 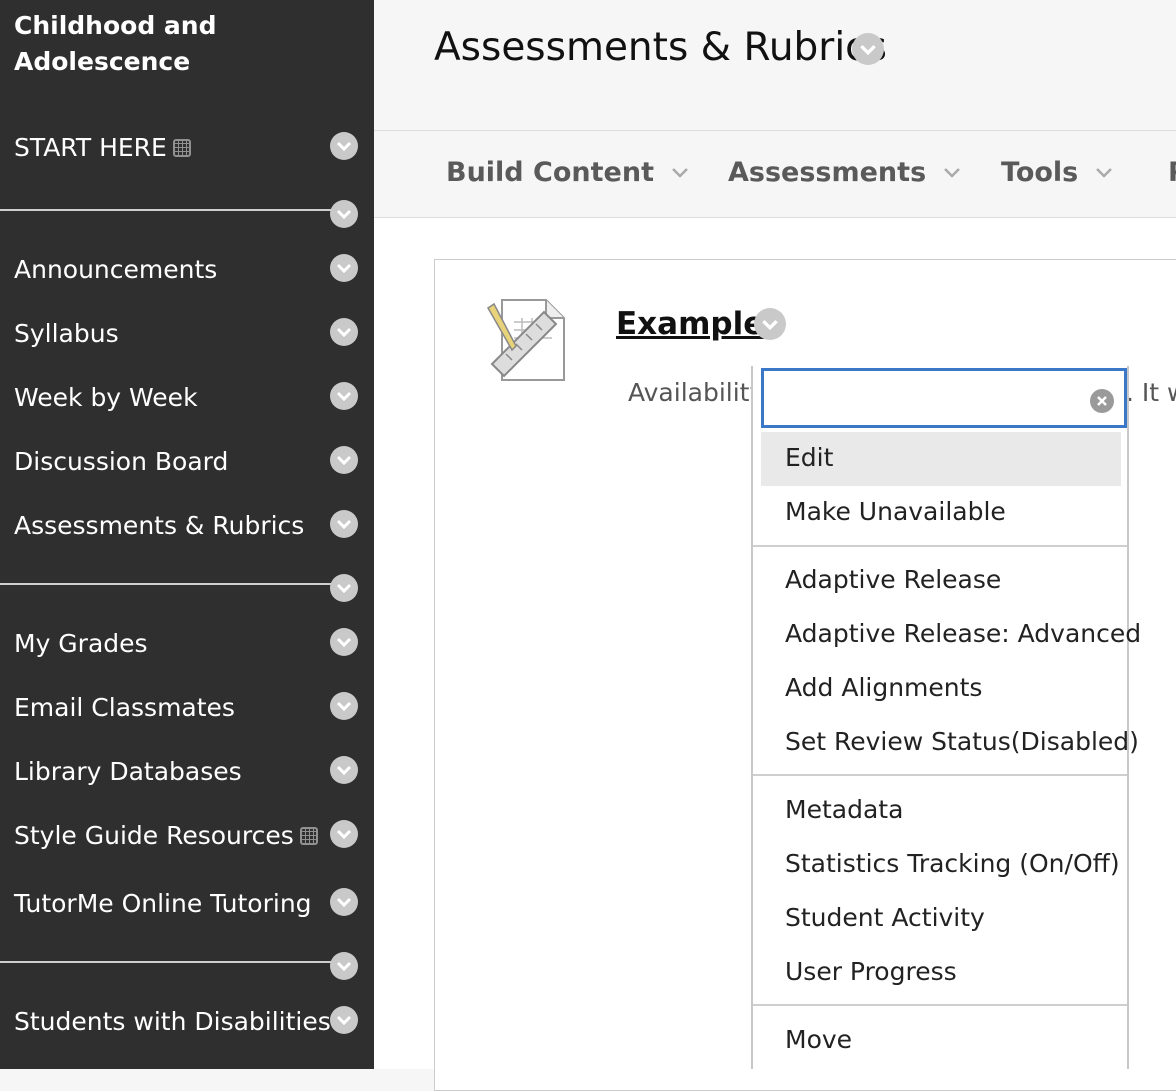 I want to click on page-title: Assessments & Rubrics, so click(x=660, y=47).